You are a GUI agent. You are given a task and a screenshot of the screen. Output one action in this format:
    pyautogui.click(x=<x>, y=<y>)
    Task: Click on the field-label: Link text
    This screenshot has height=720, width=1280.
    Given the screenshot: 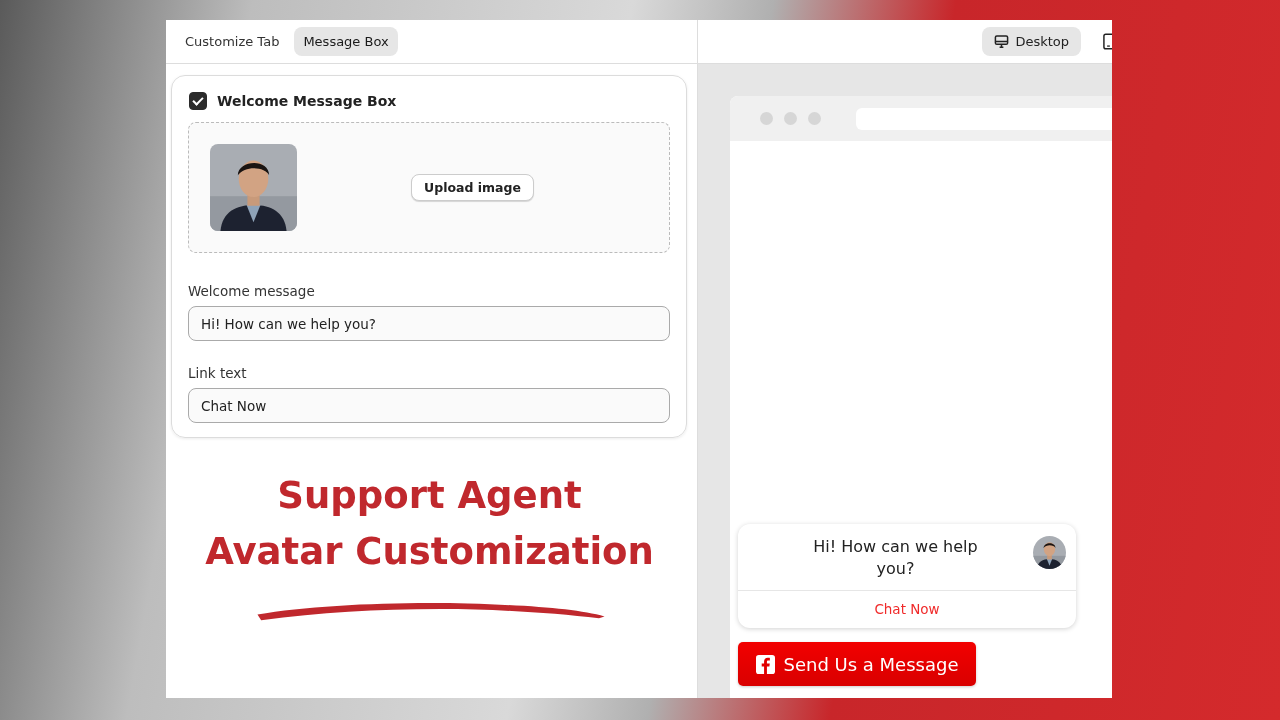 What is the action you would take?
    pyautogui.click(x=218, y=373)
    